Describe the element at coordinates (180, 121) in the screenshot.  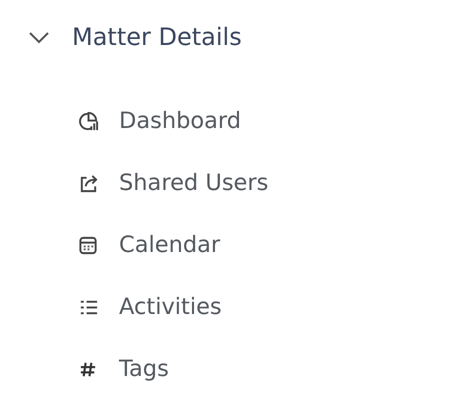
I see `nav-item: Dashboard` at that location.